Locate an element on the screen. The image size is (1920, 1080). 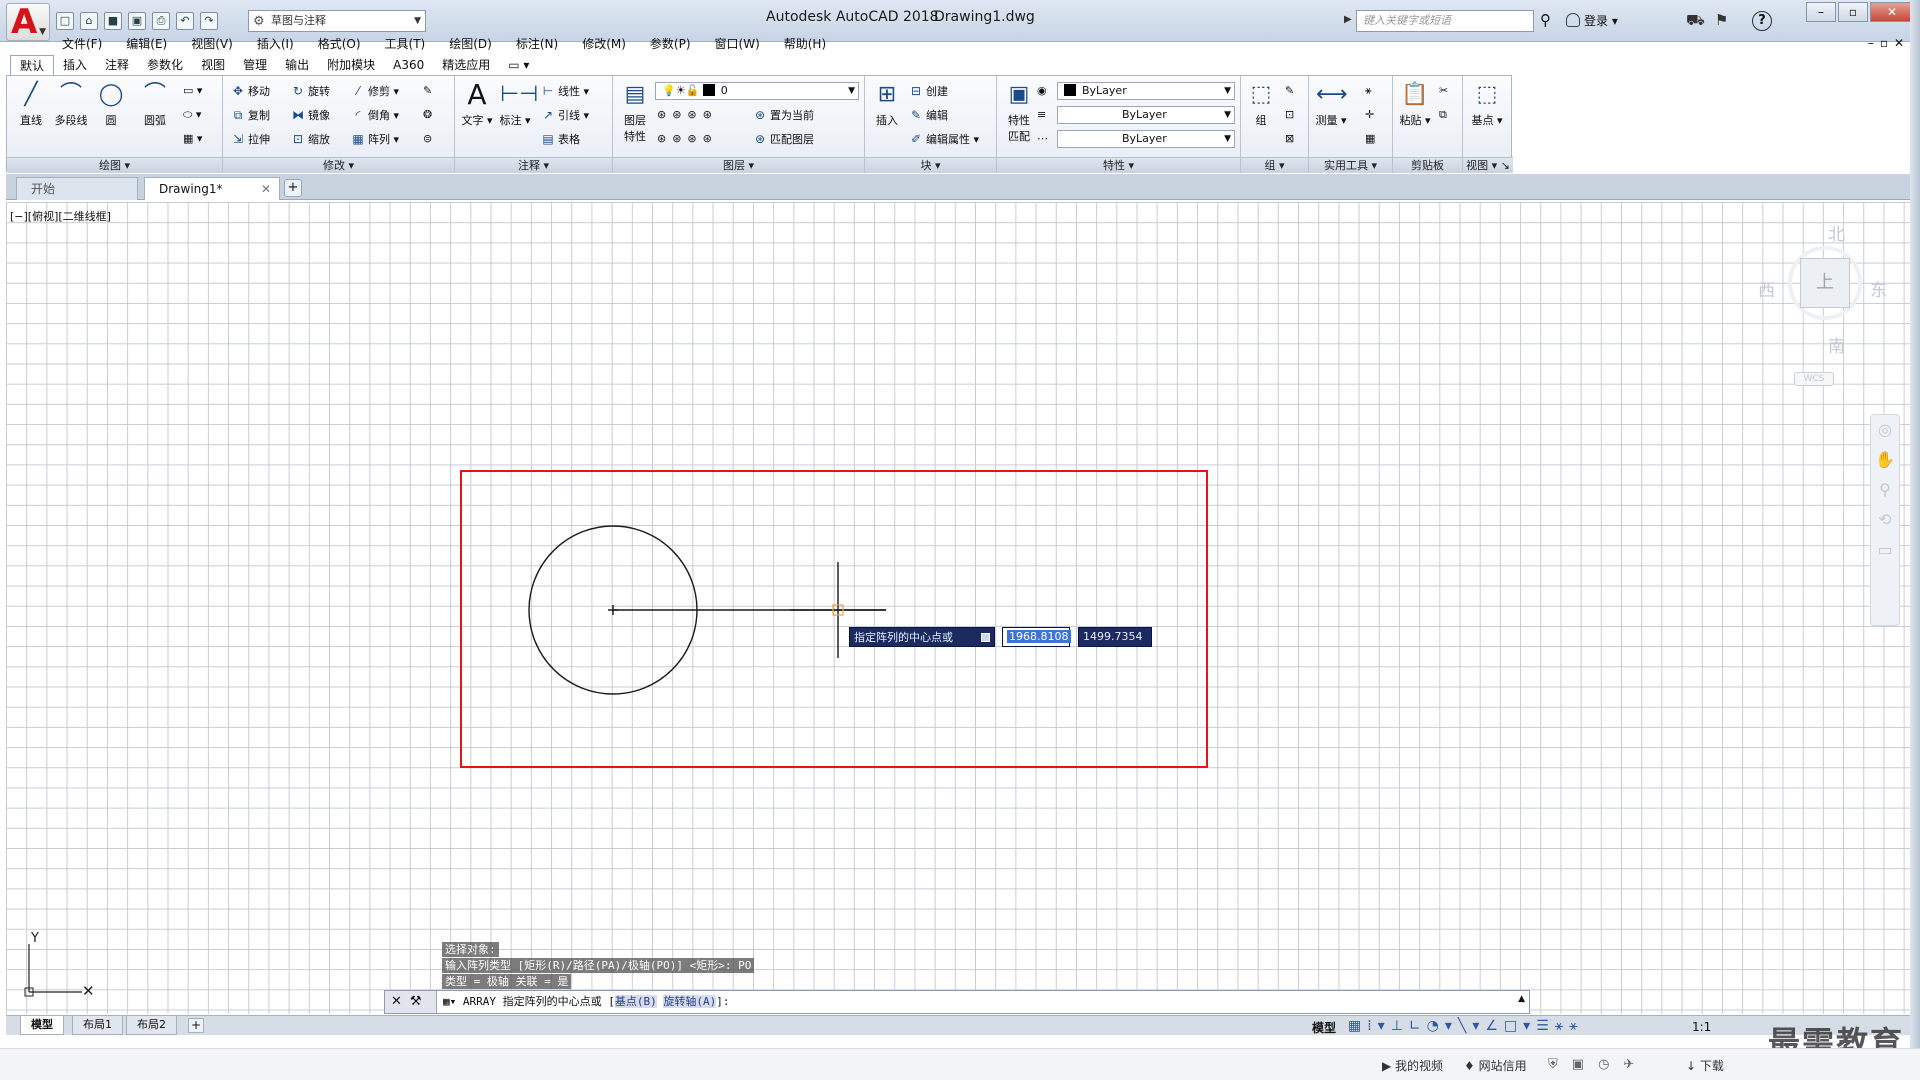
tray-icons: ⛨▣◷✈ is located at coordinates (1598, 1064).